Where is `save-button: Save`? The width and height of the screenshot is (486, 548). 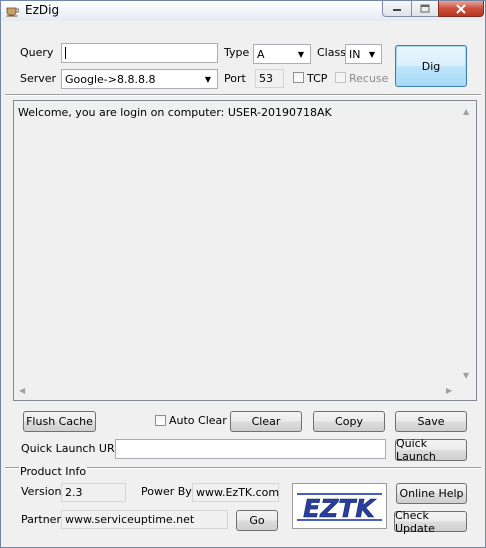 save-button: Save is located at coordinates (431, 421).